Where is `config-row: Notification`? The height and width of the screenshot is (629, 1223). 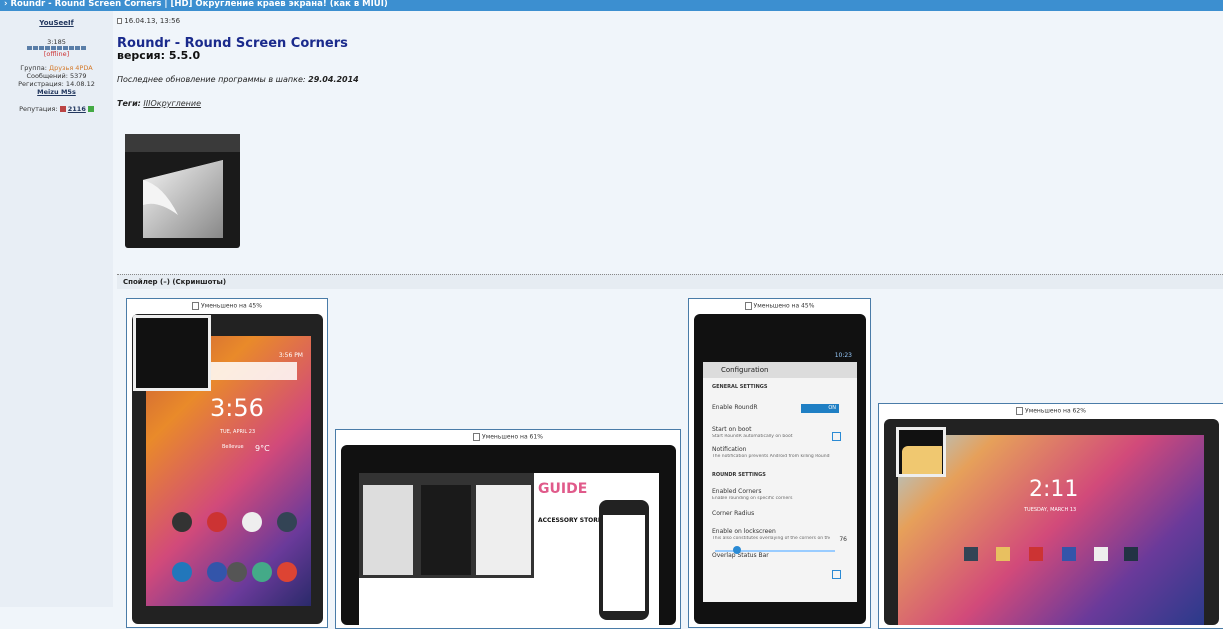 config-row: Notification is located at coordinates (729, 449).